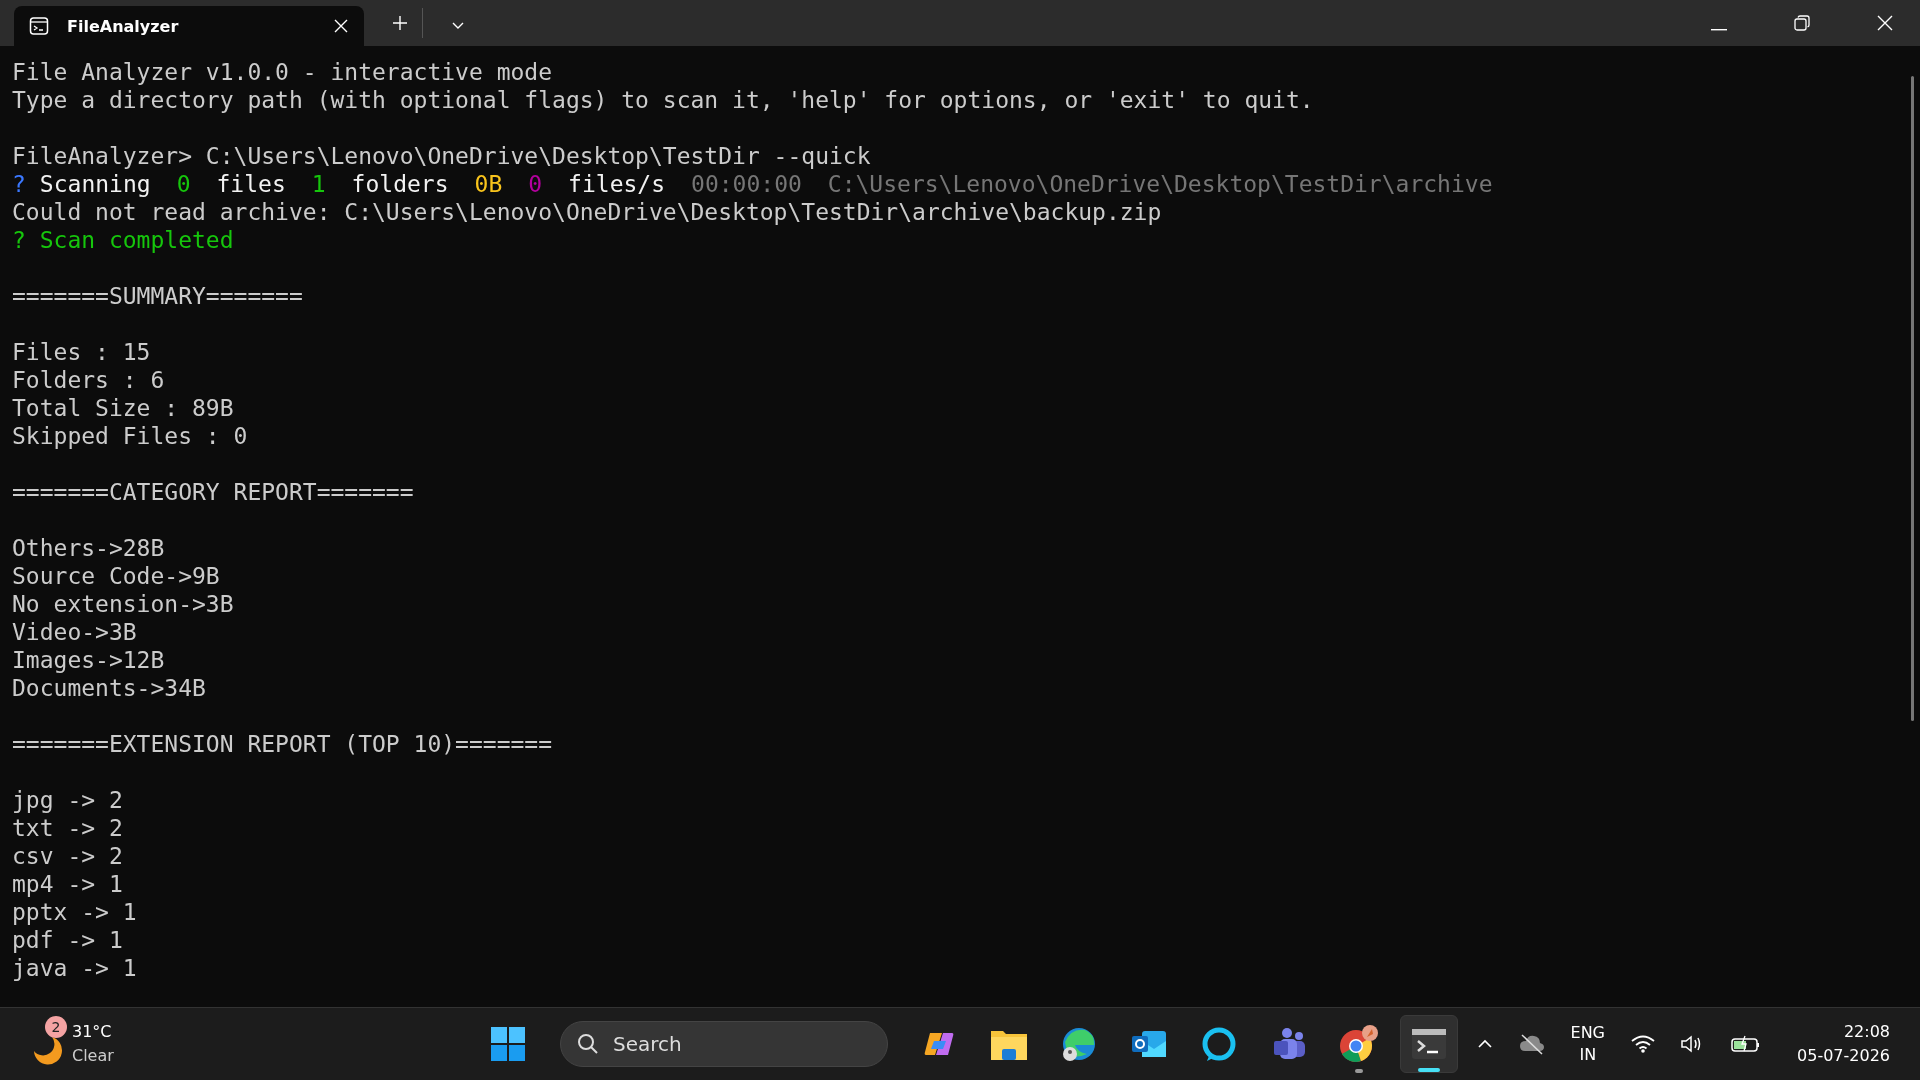 The image size is (1920, 1080). What do you see at coordinates (39, 26) in the screenshot?
I see `console-icon` at bounding box center [39, 26].